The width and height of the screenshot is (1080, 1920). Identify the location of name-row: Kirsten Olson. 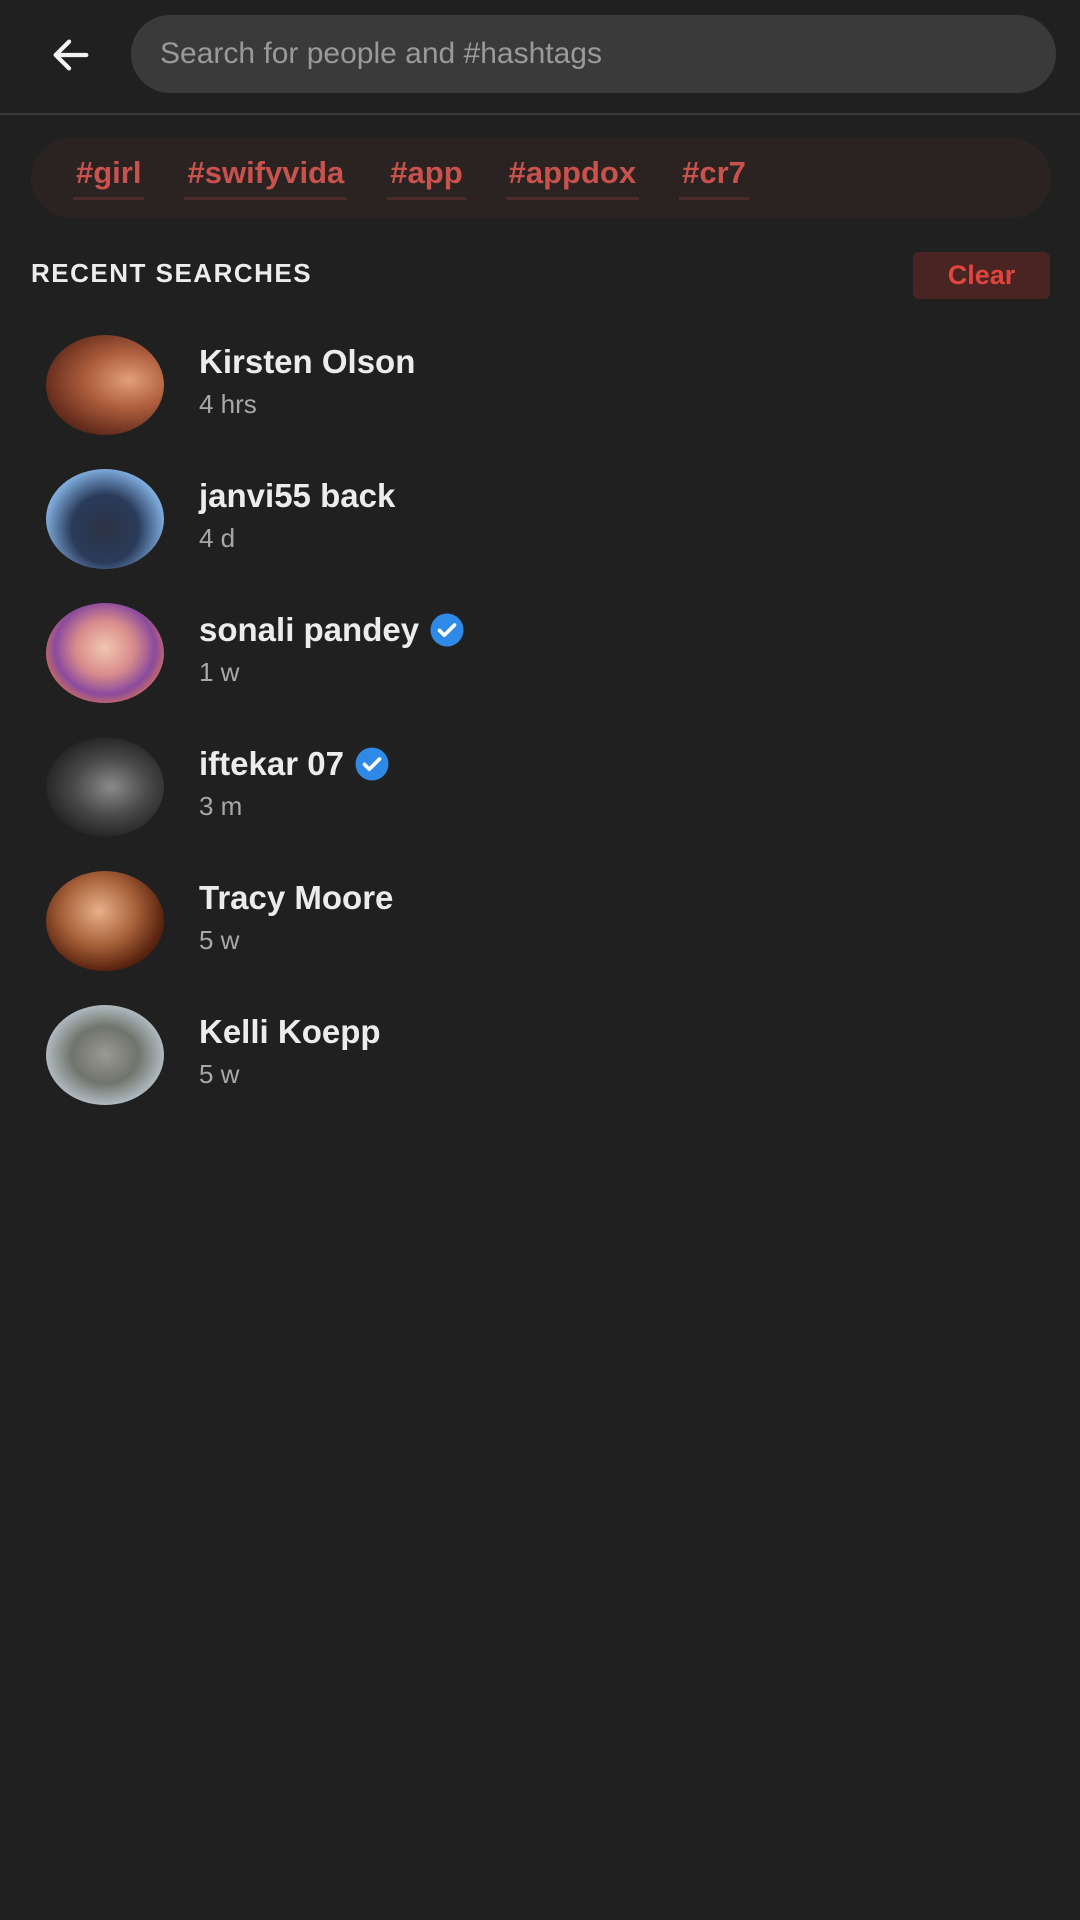
(307, 362).